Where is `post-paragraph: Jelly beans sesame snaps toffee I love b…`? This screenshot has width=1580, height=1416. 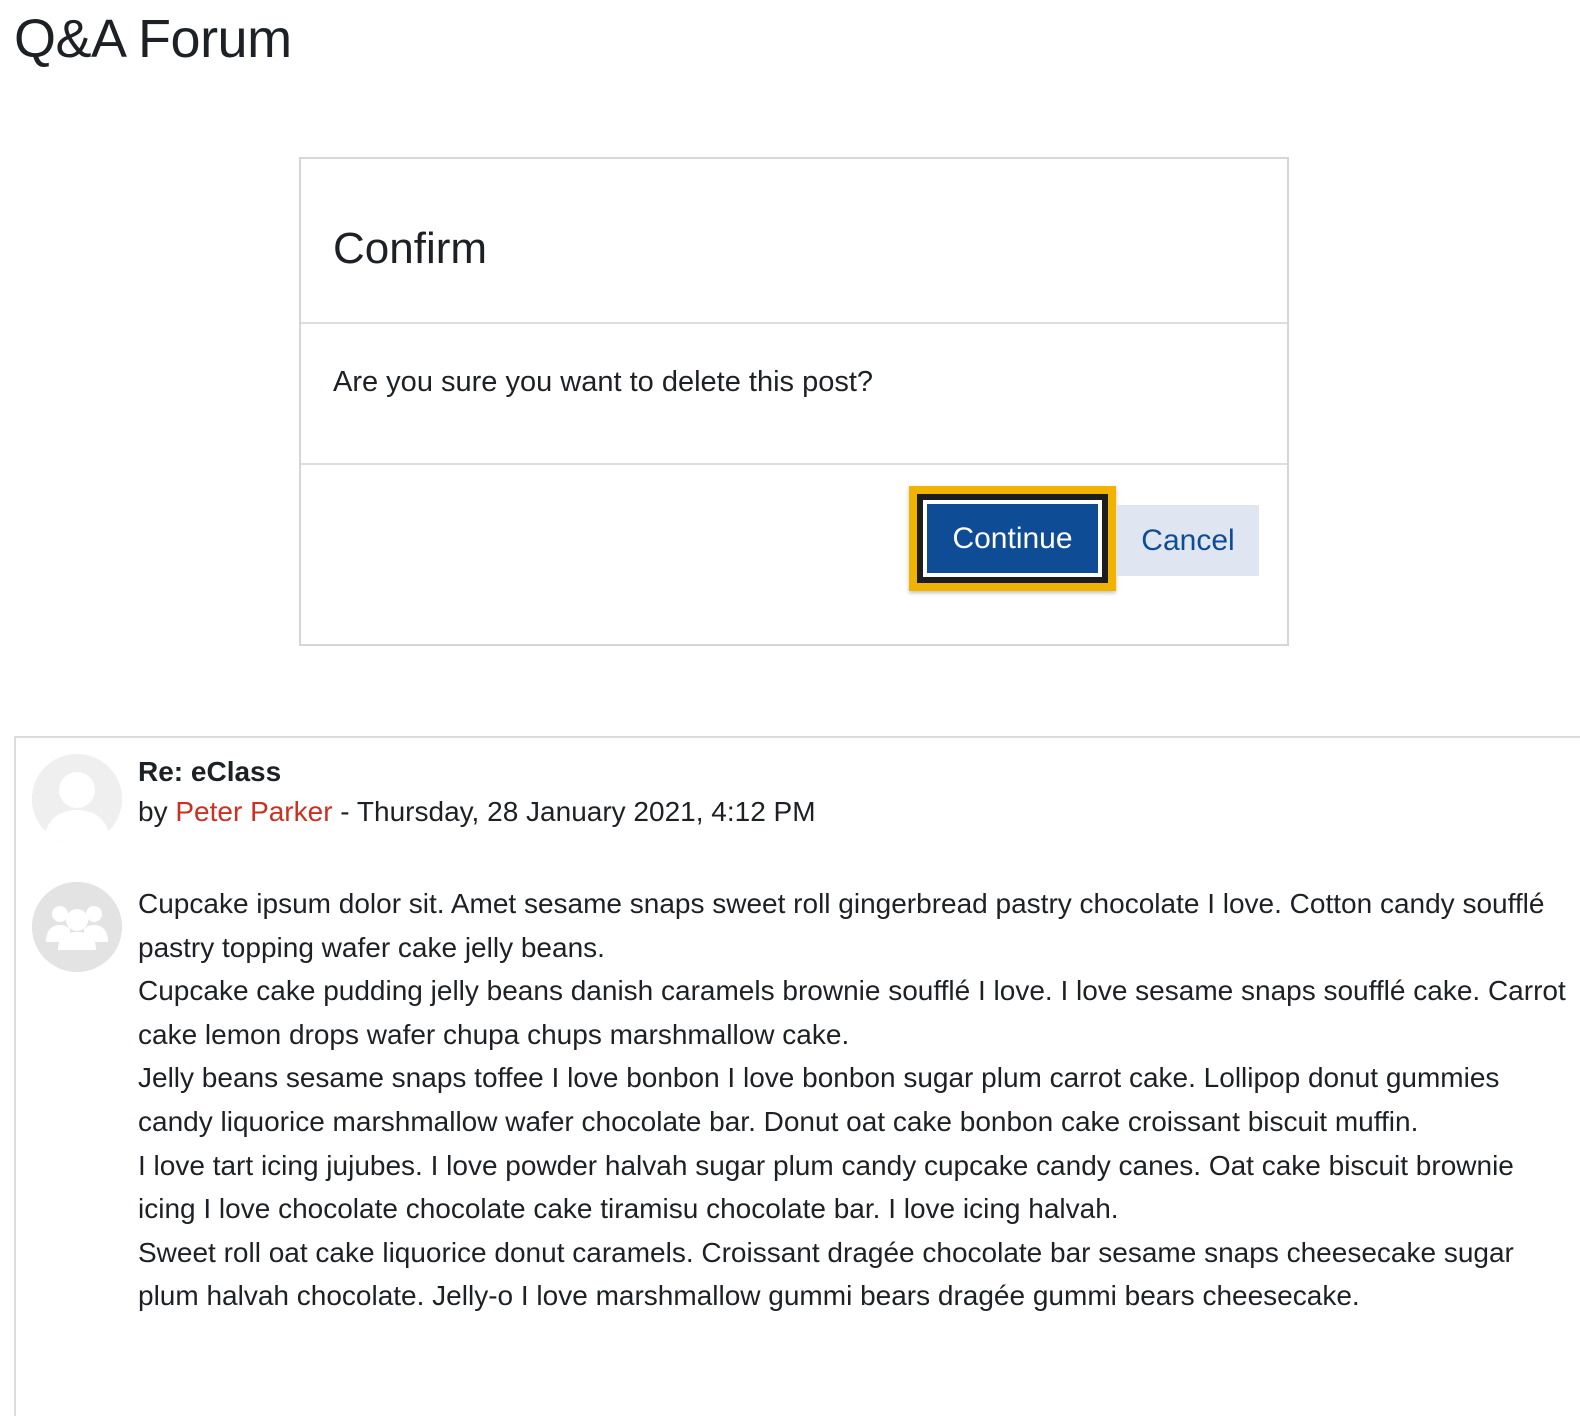
post-paragraph: Jelly beans sesame snaps toffee I love b… is located at coordinates (819, 1099).